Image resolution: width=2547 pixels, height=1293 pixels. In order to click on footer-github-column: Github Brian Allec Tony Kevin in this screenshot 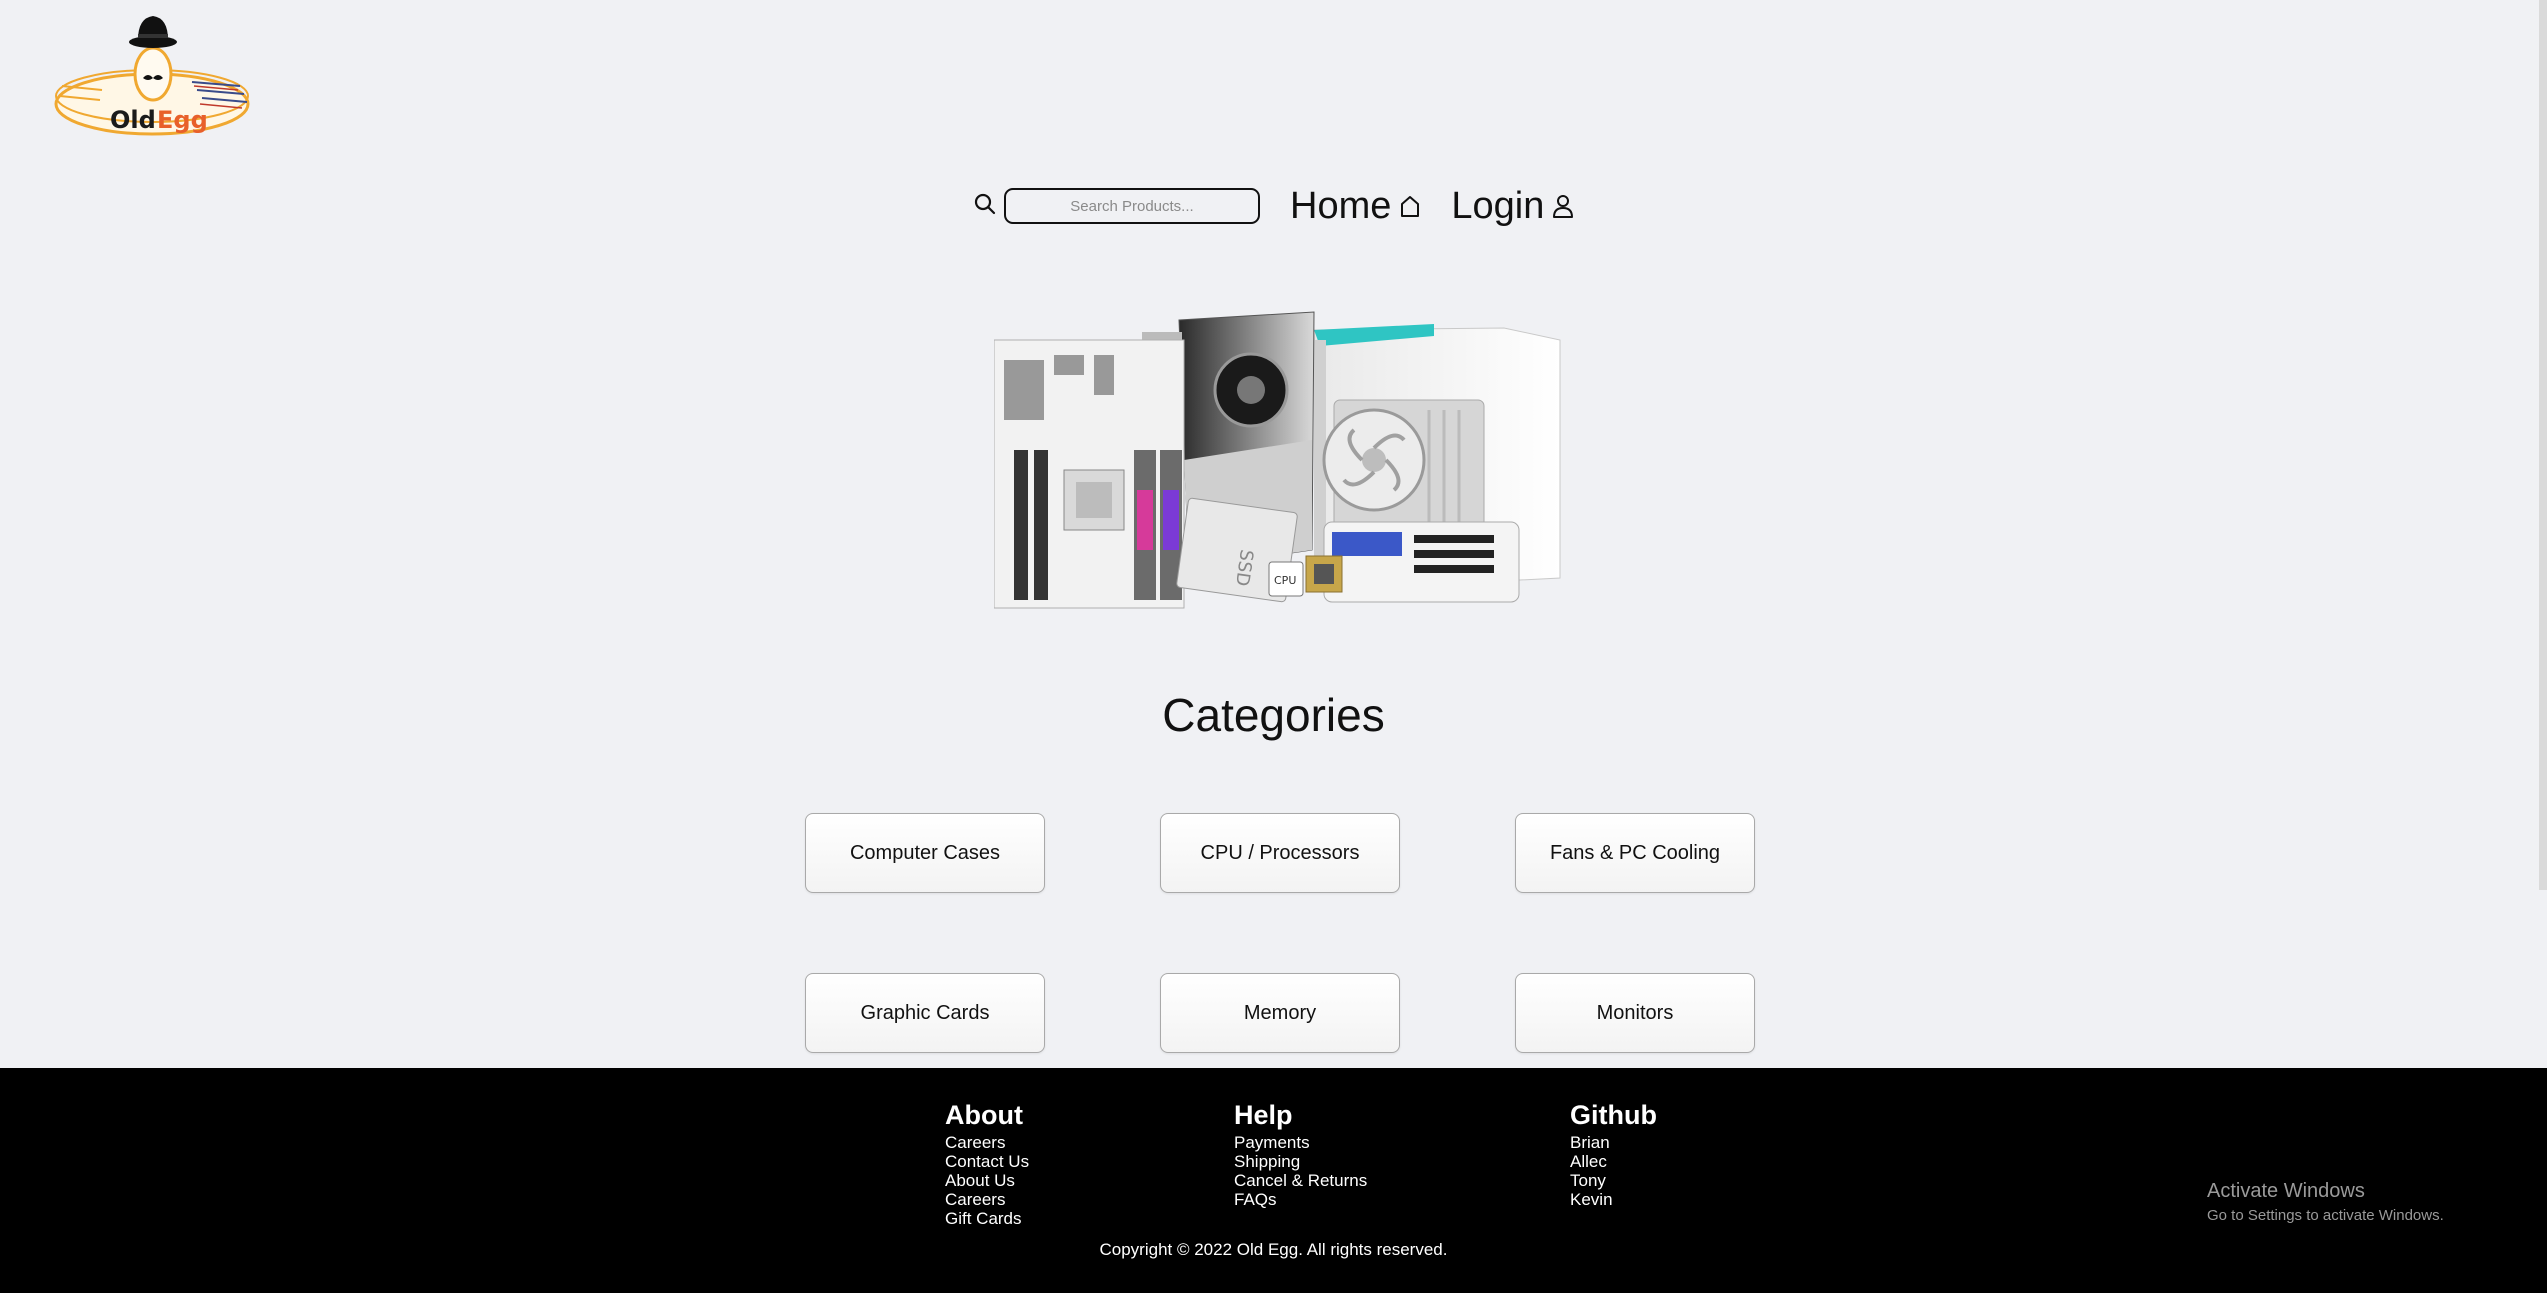, I will do `click(1613, 1154)`.